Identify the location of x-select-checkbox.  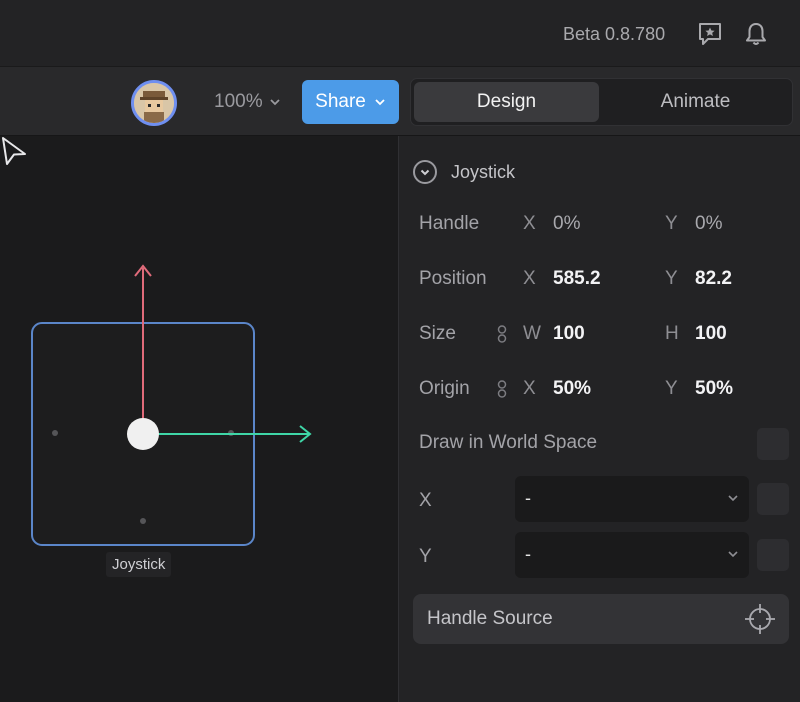
(773, 499).